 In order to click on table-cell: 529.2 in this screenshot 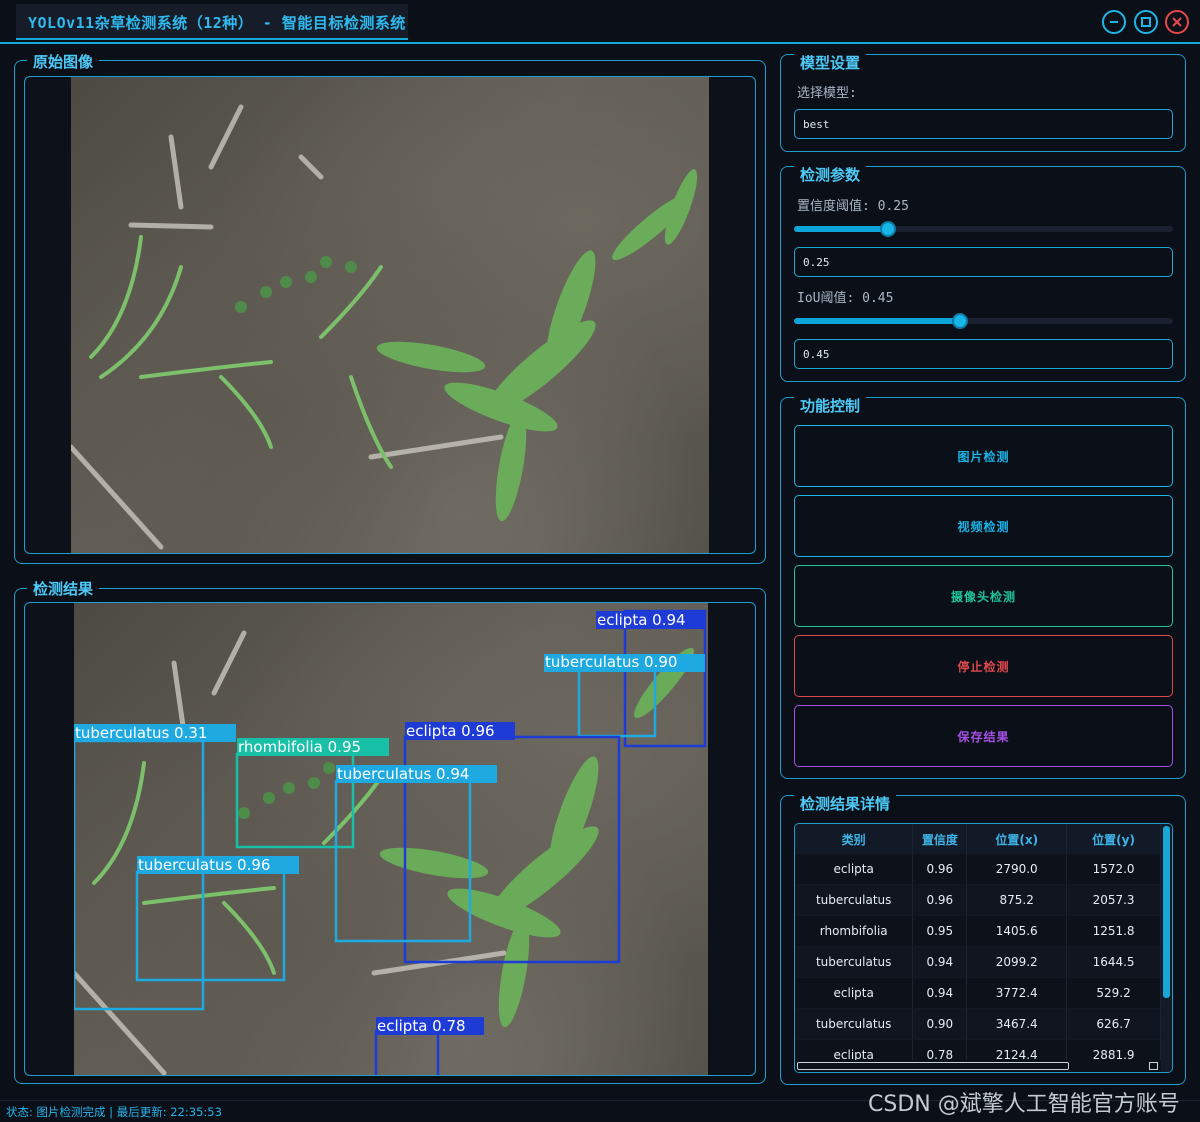, I will do `click(1113, 993)`.